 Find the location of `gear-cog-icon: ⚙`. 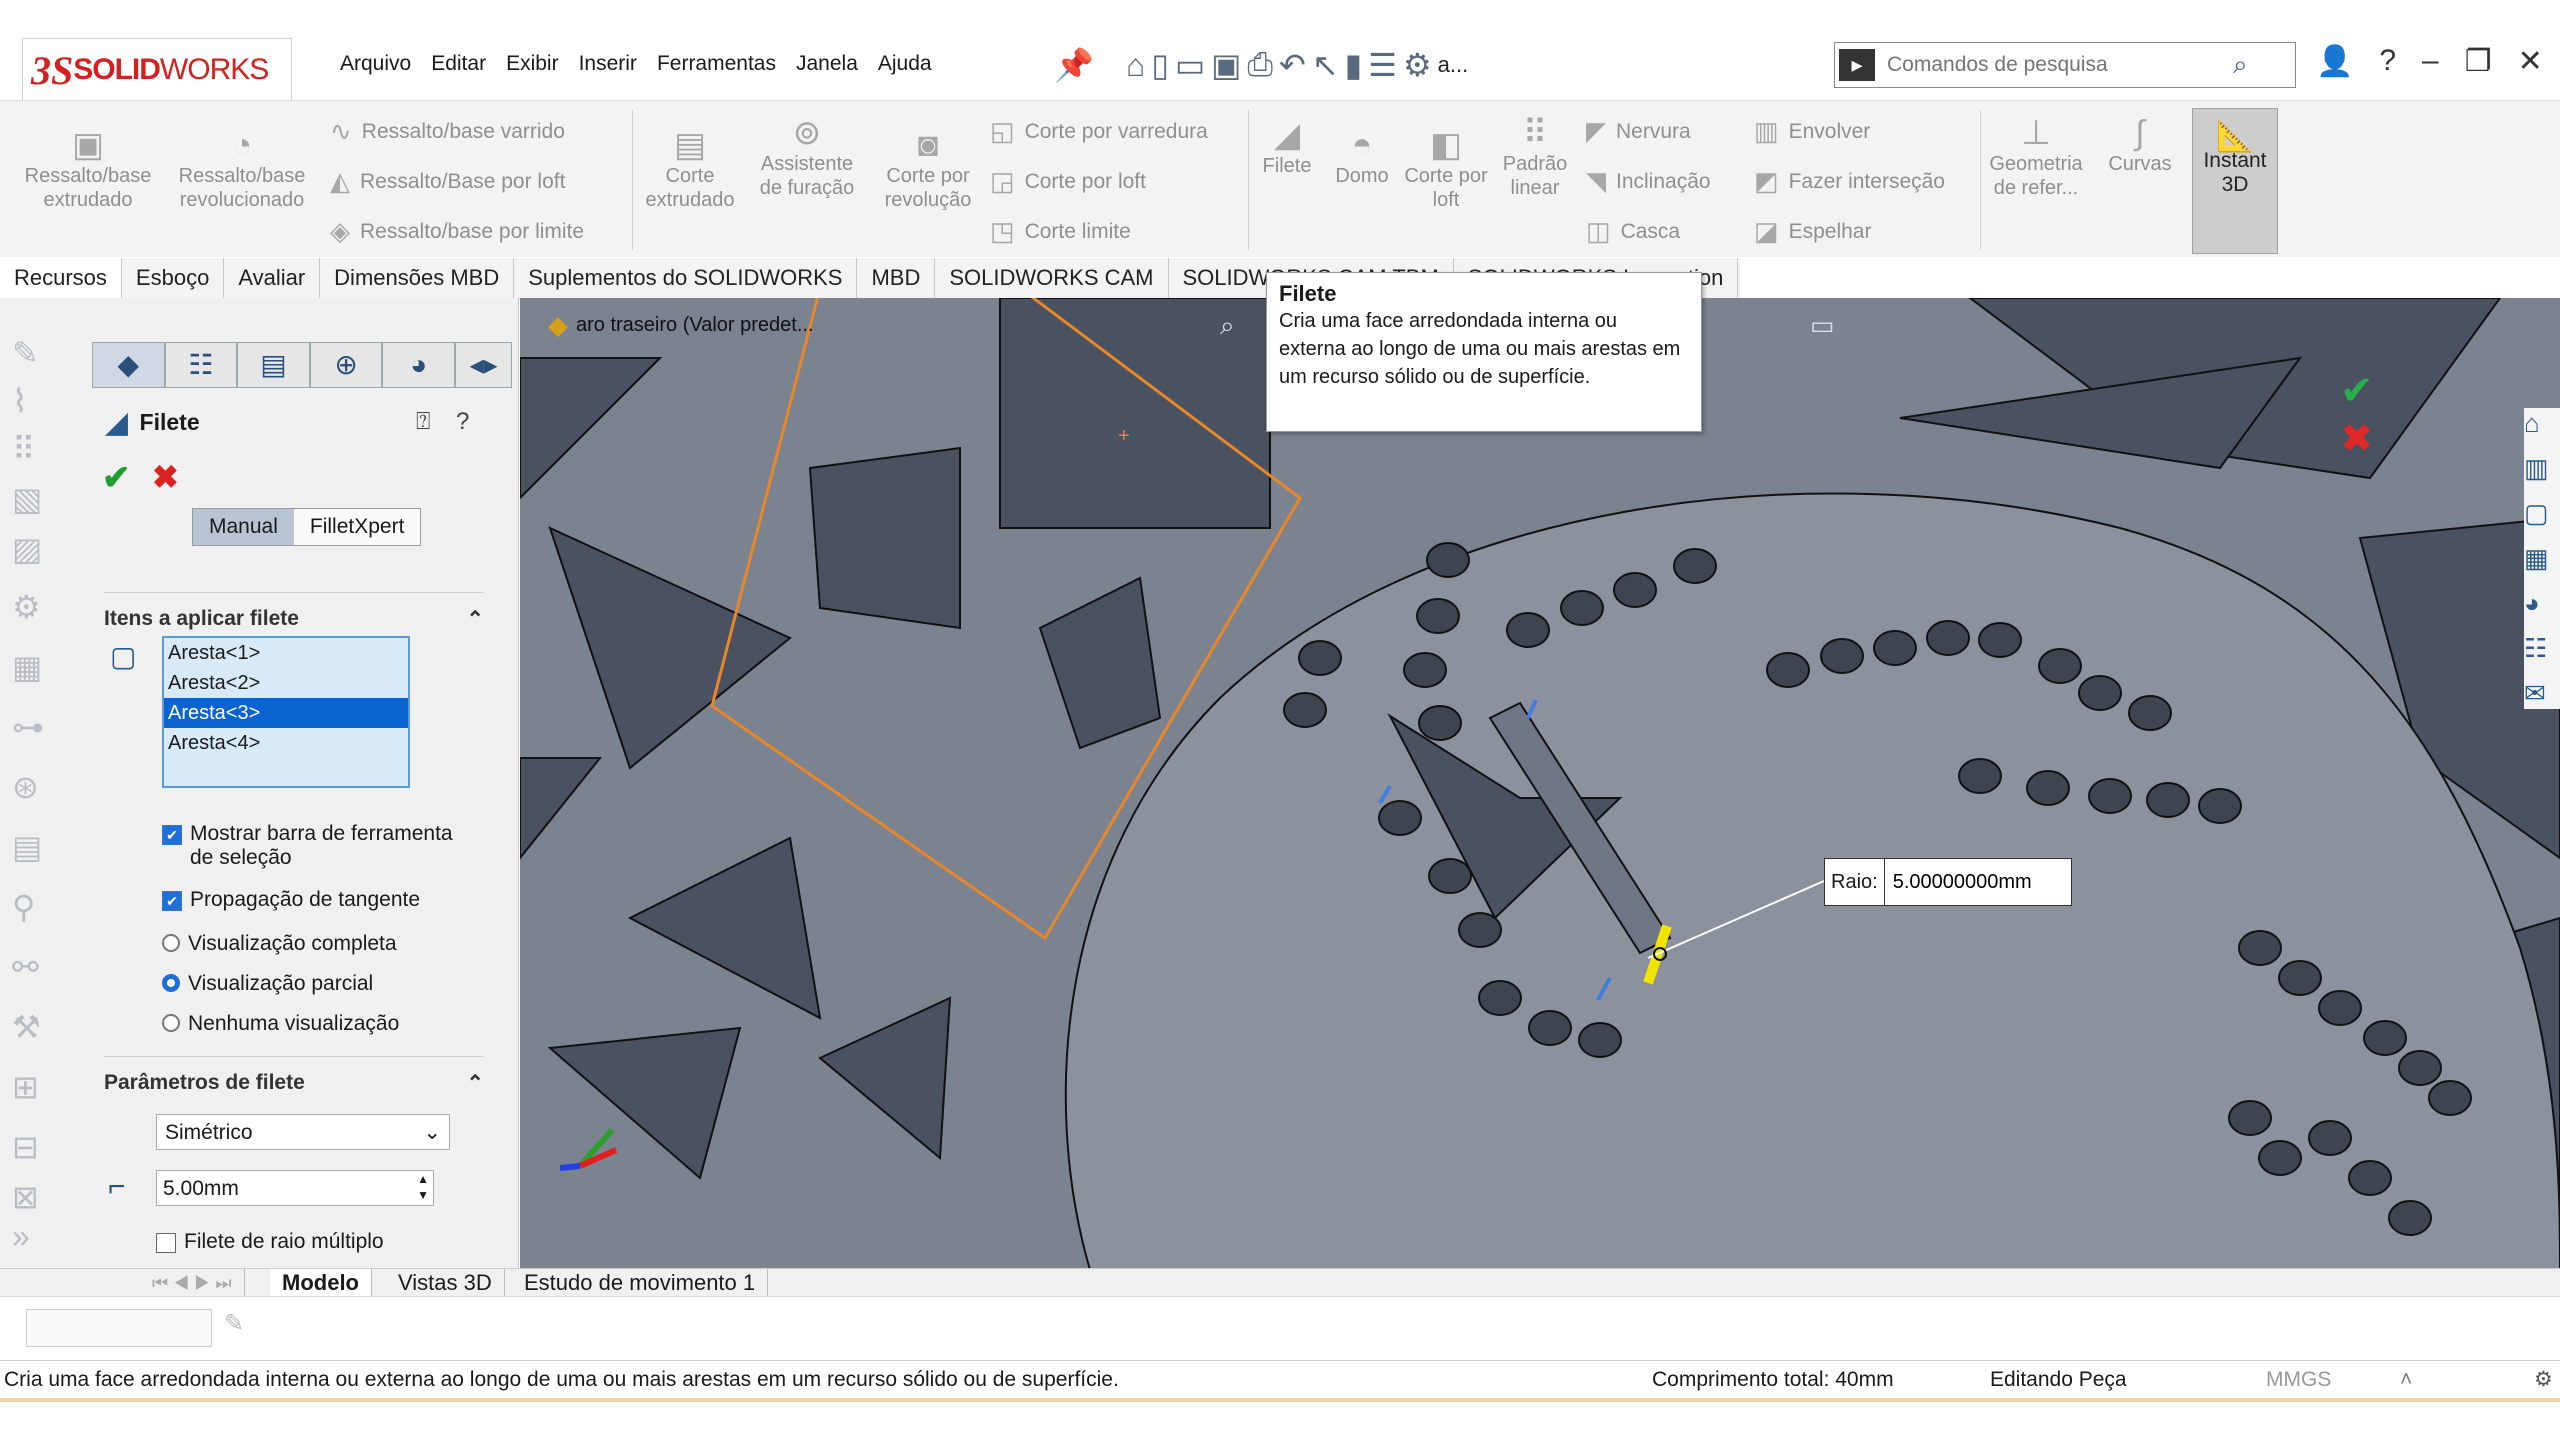

gear-cog-icon: ⚙ is located at coordinates (26, 607).